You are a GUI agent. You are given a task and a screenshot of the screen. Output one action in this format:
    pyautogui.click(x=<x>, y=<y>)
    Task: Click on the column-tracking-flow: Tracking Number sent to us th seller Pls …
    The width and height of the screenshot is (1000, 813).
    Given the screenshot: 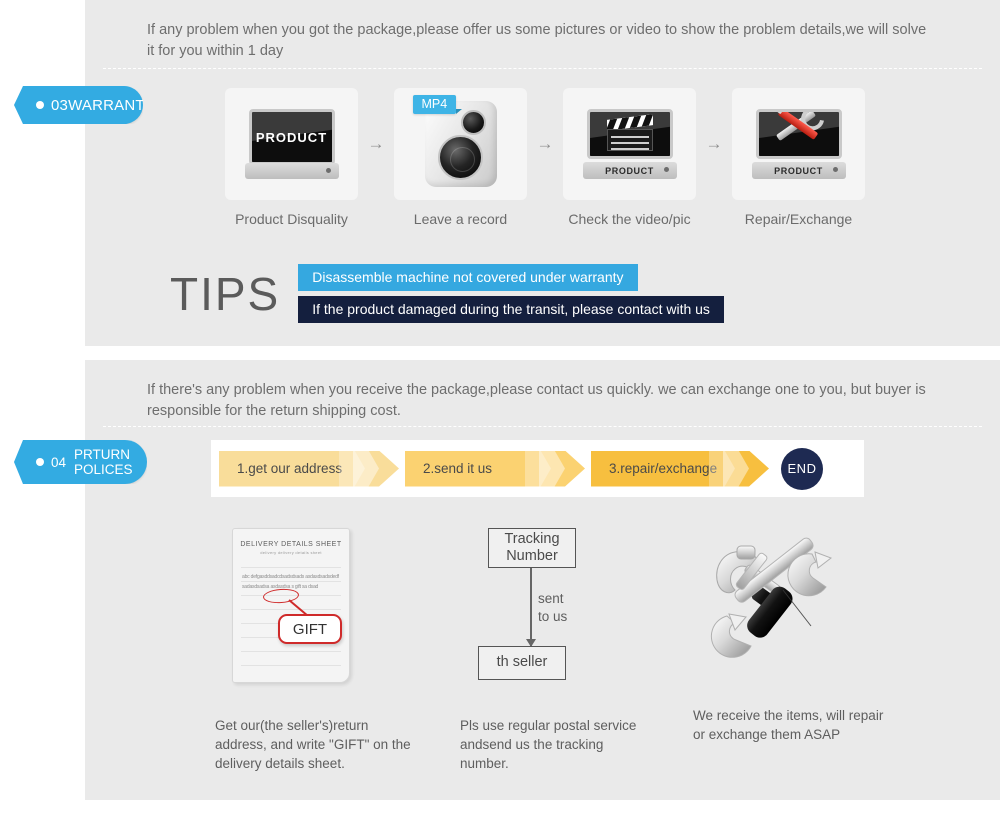 What is the action you would take?
    pyautogui.click(x=560, y=649)
    